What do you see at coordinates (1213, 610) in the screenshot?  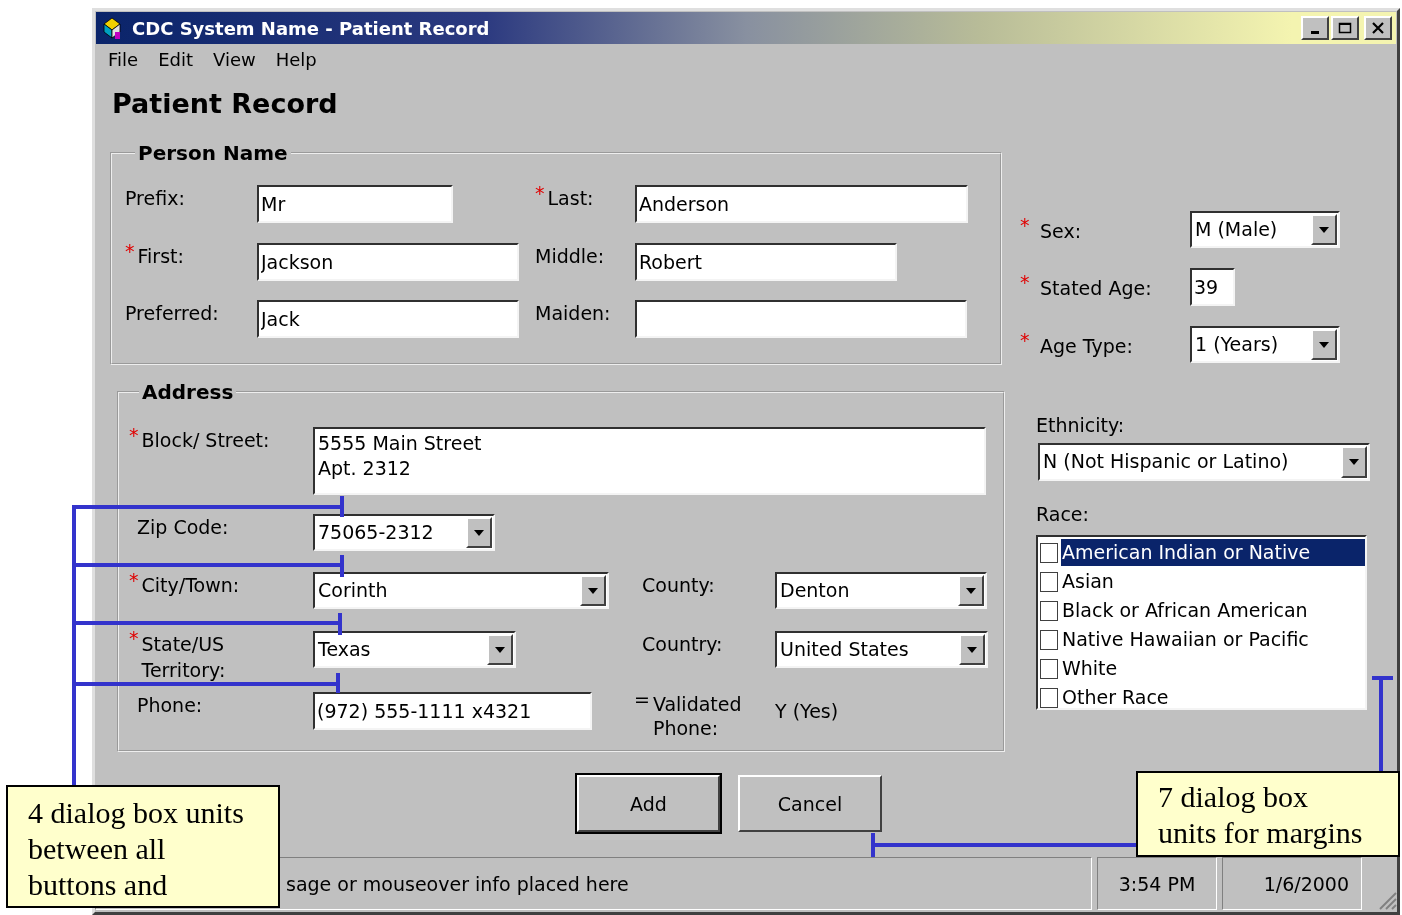 I see `list-item: Black or African American` at bounding box center [1213, 610].